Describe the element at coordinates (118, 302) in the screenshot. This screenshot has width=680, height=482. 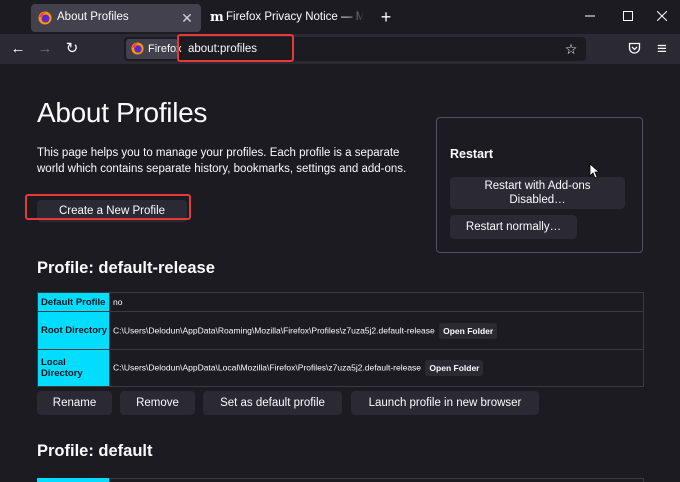
I see `default-profile-value: no` at that location.